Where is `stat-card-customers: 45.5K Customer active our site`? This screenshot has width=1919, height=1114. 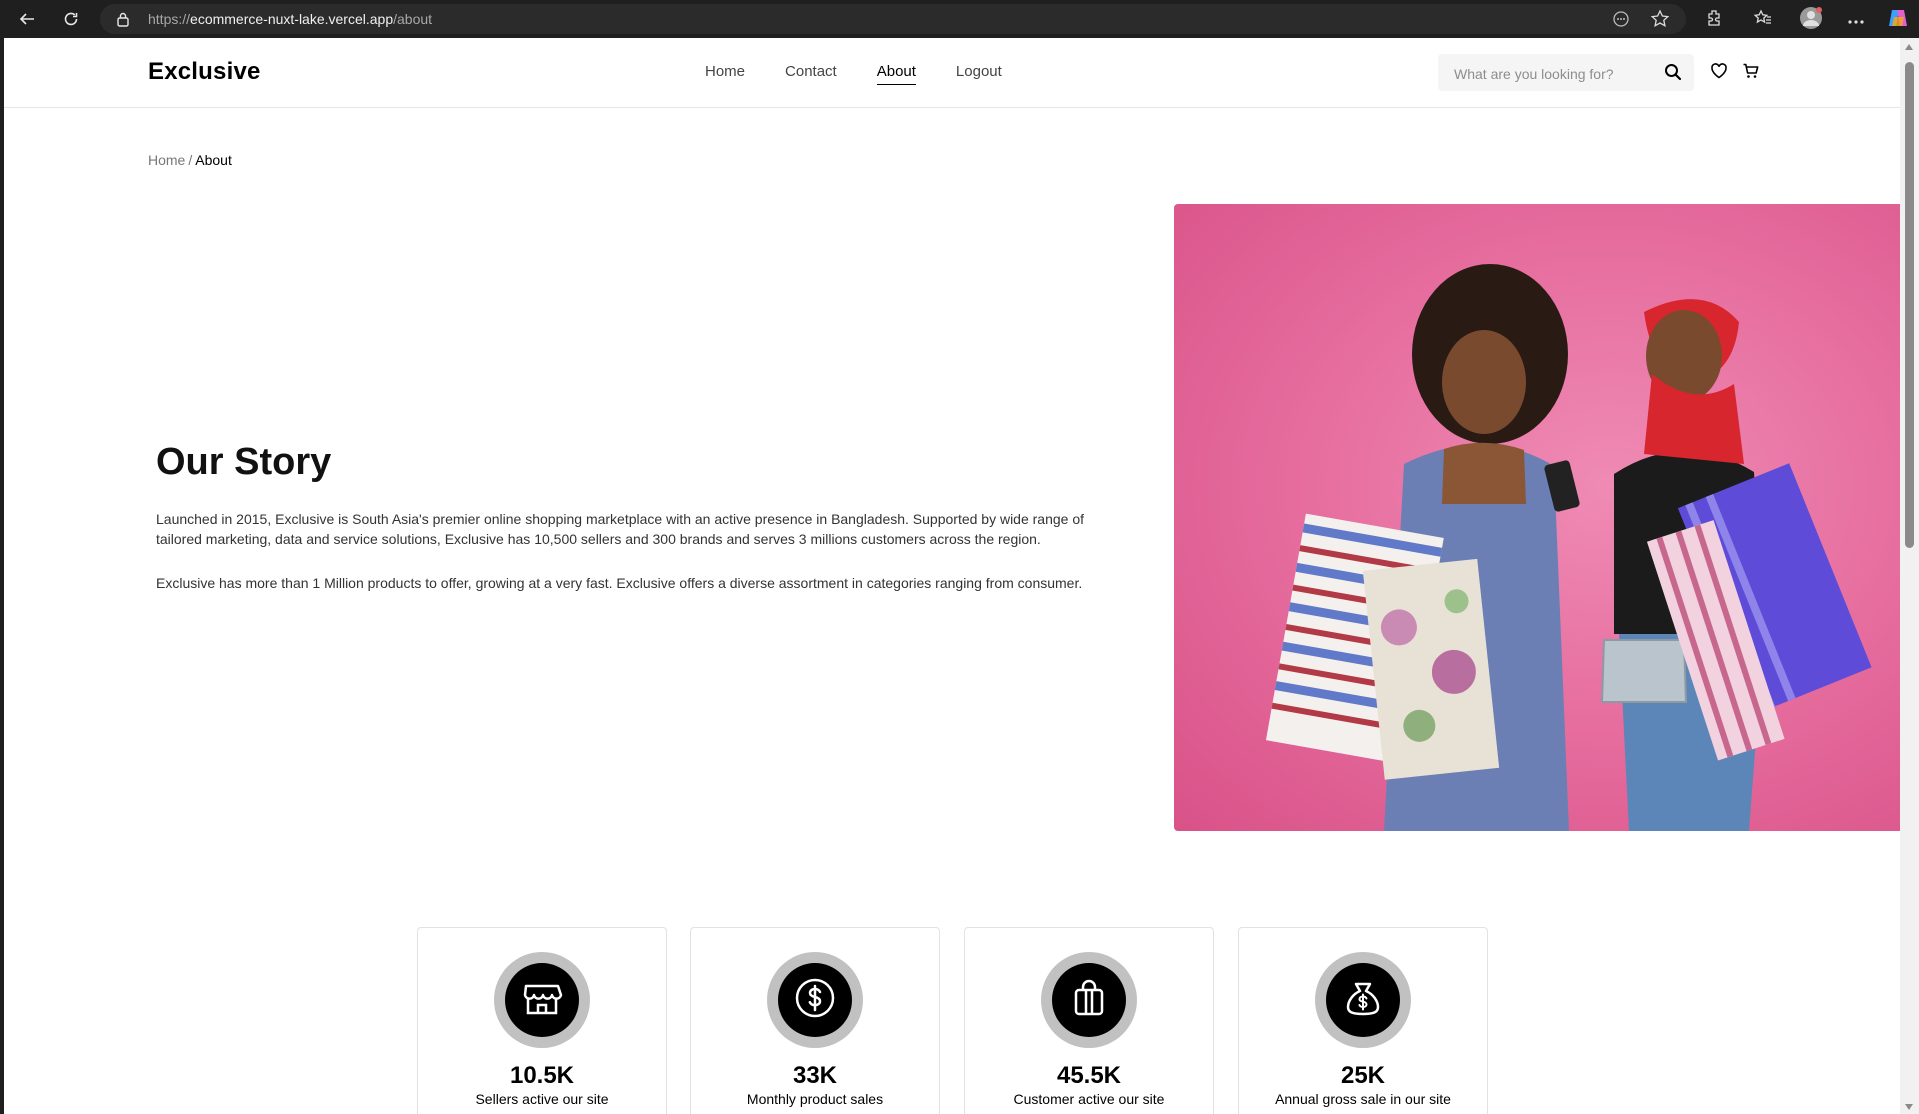
stat-card-customers: 45.5K Customer active our site is located at coordinates (1089, 1020).